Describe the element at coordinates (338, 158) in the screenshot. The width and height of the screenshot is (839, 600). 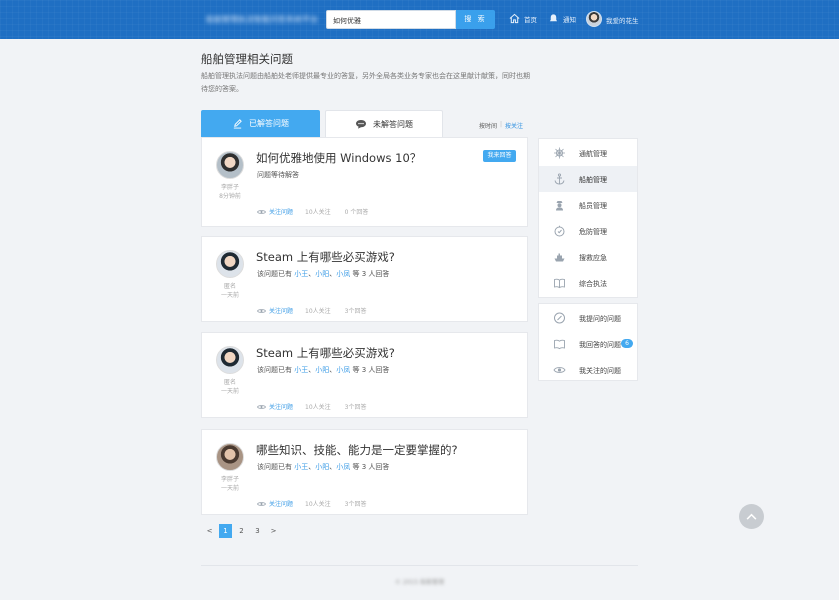
I see `question-title: 如何优雅地使用 Windows 10？` at that location.